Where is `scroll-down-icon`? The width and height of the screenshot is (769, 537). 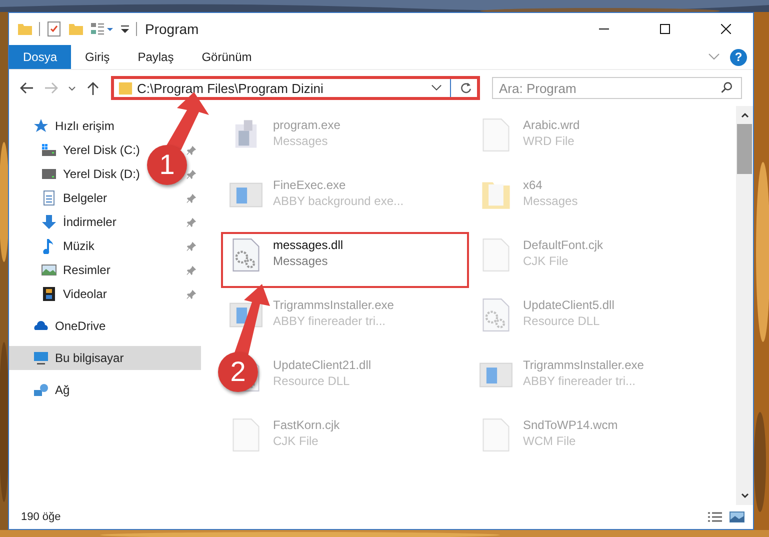 scroll-down-icon is located at coordinates (745, 496).